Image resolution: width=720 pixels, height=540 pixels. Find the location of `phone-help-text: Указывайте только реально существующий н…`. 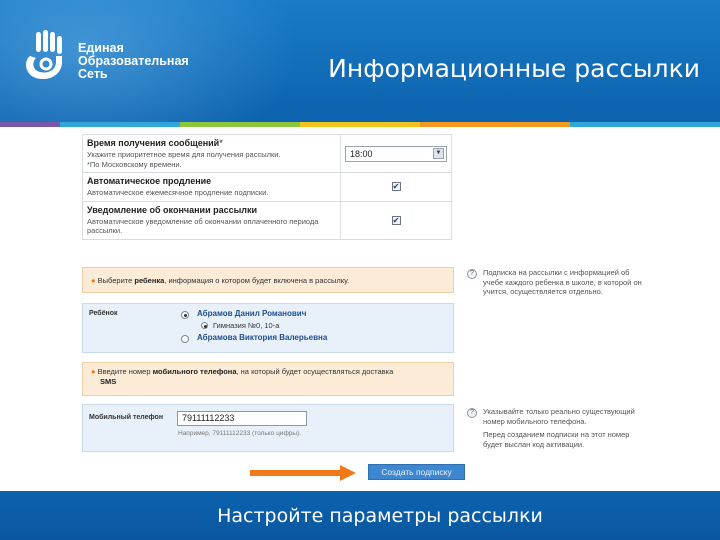

phone-help-text: Указывайте только реально существующий н… is located at coordinates (565, 428).